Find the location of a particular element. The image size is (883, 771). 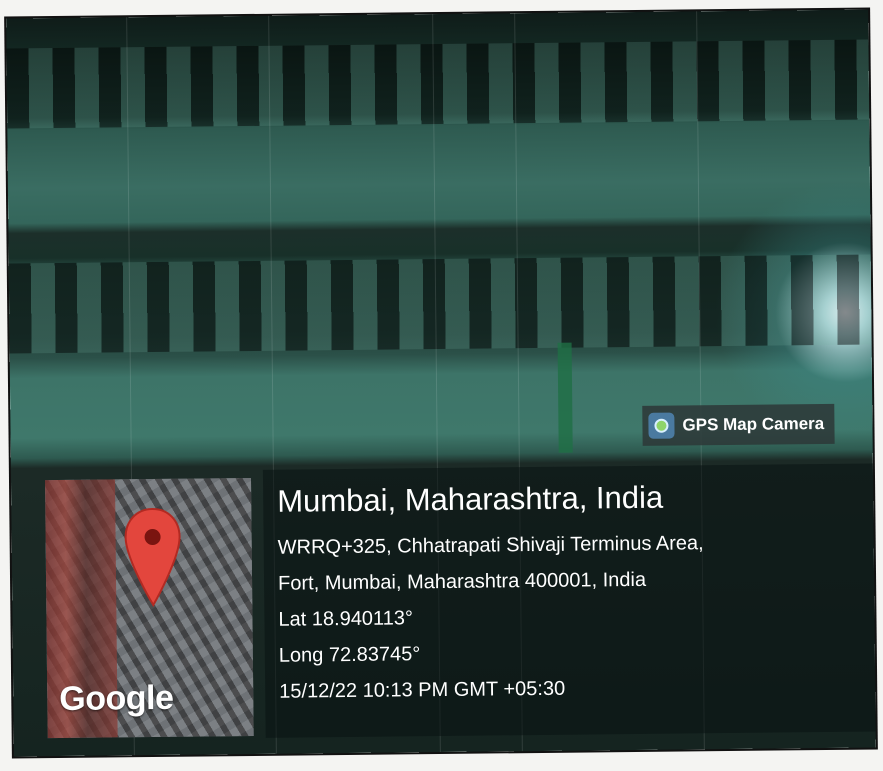

address-line-2: Fort, Mumbai, Maharashtra 400001, India is located at coordinates (462, 581).